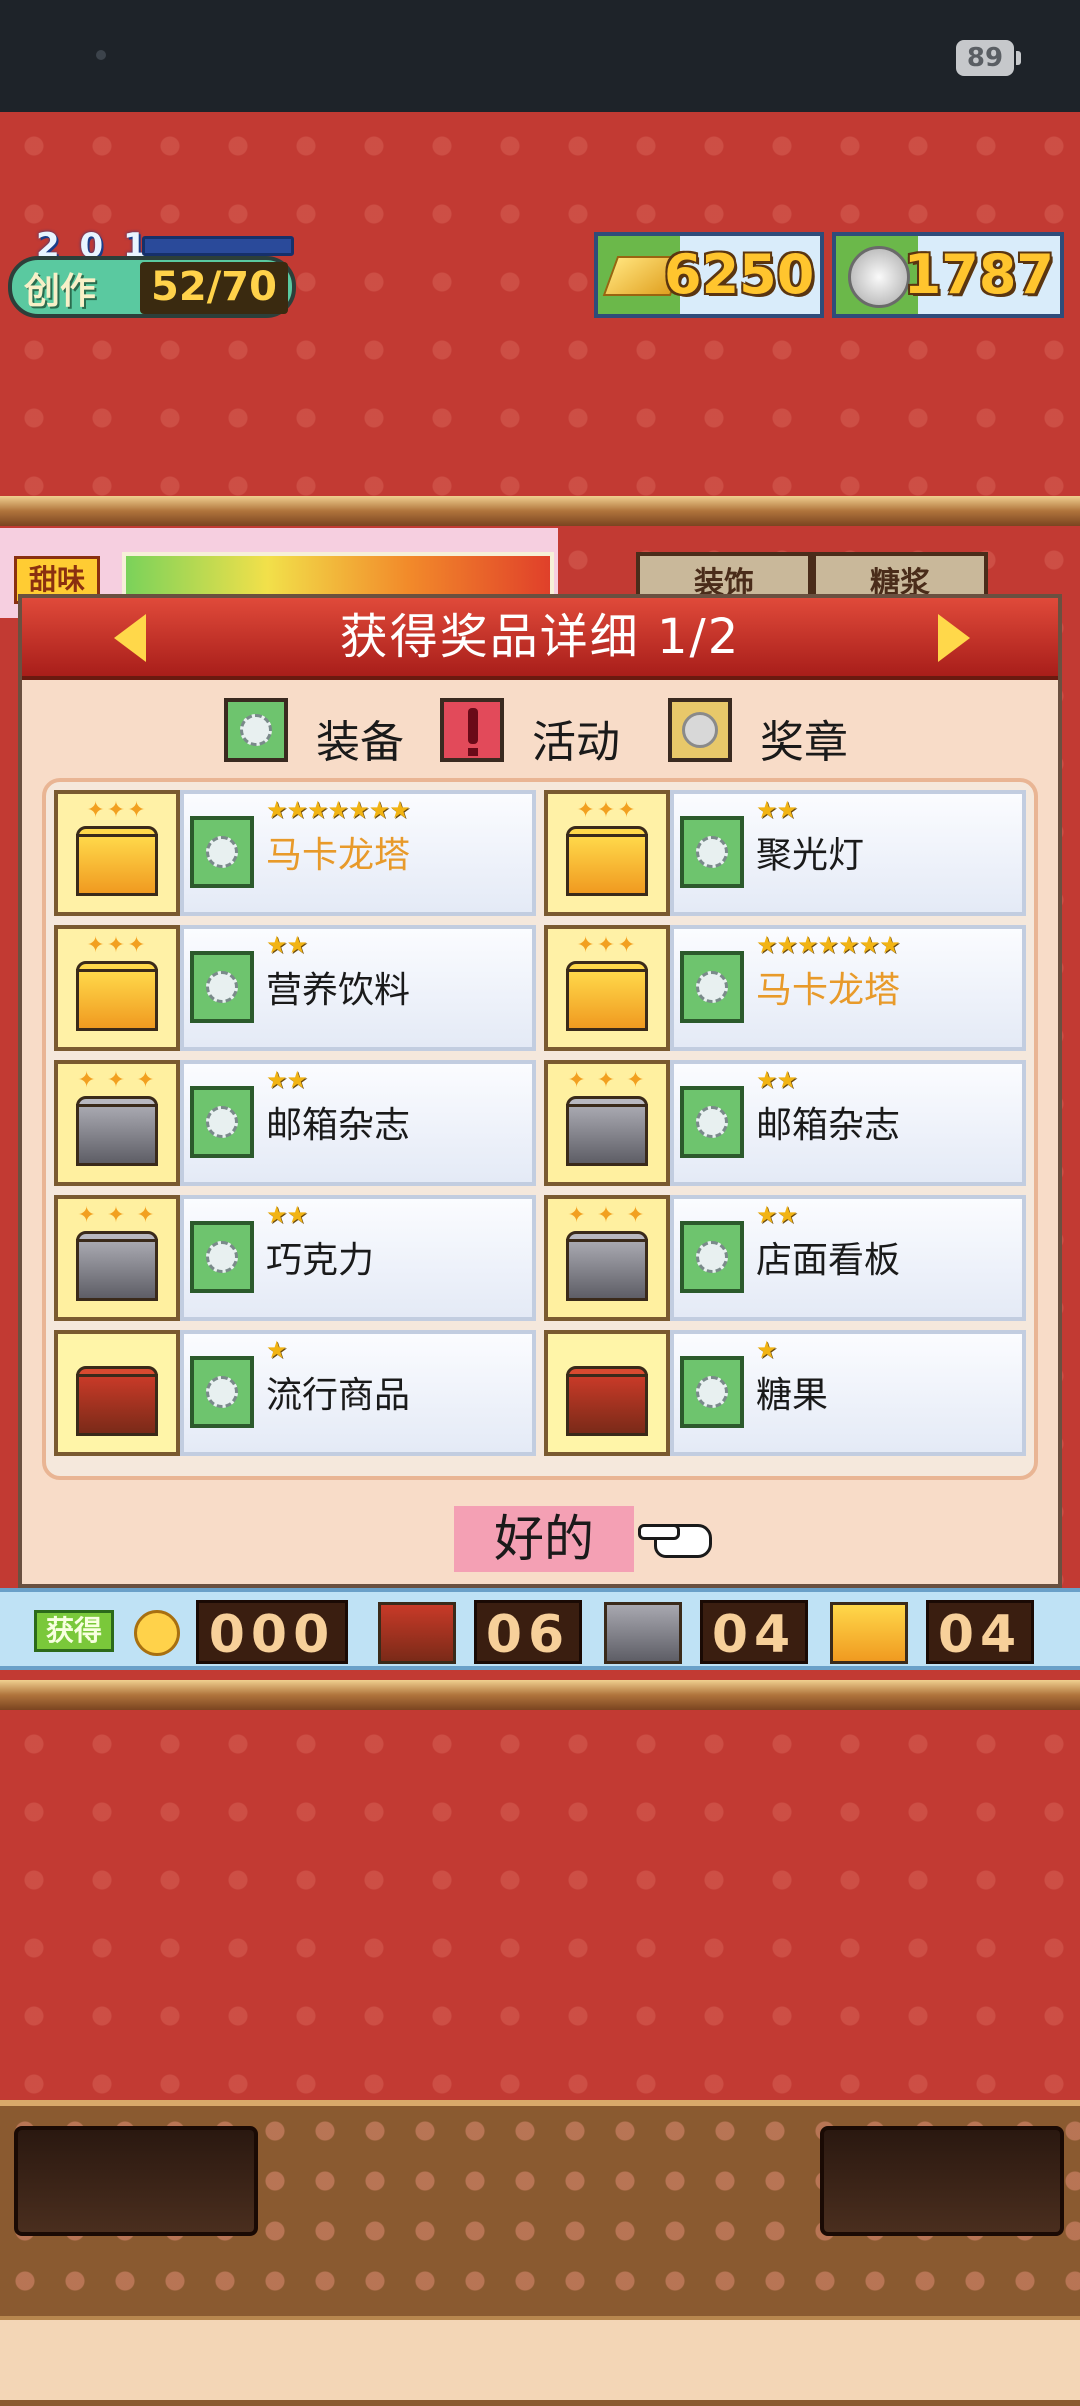 This screenshot has width=1080, height=2406. Describe the element at coordinates (978, 274) in the screenshot. I see `silver-value: 1787` at that location.